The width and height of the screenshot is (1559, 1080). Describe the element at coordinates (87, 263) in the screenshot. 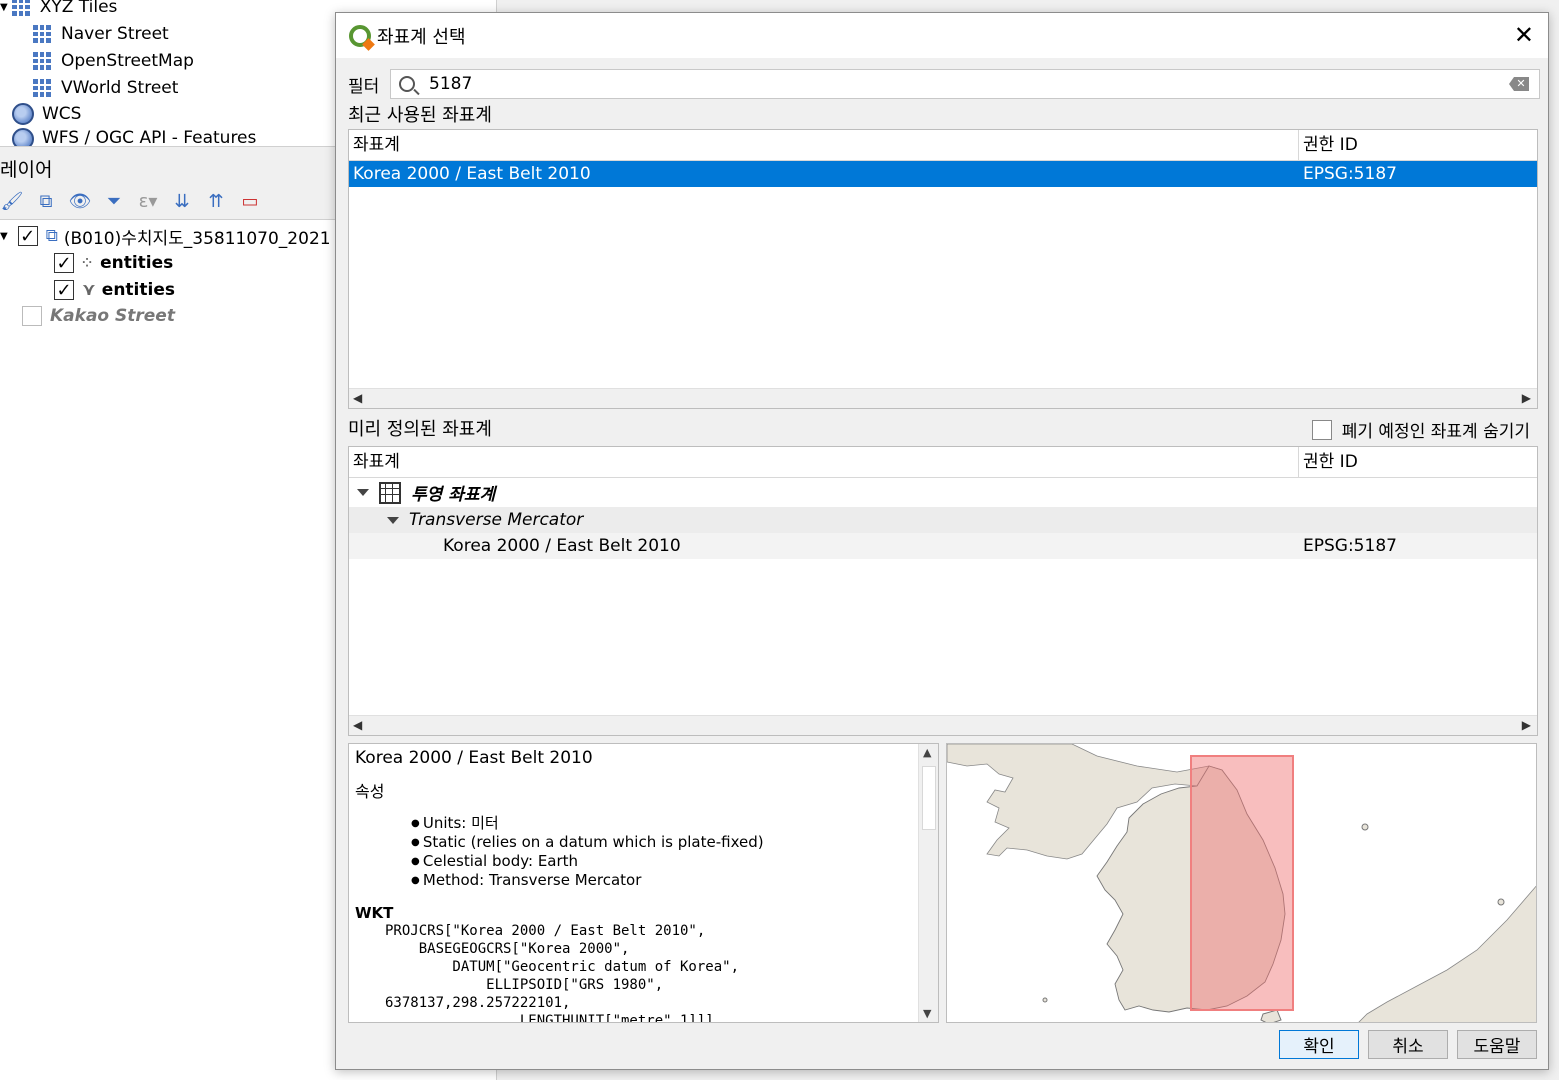

I see `point-layer-icon: ⁘` at that location.